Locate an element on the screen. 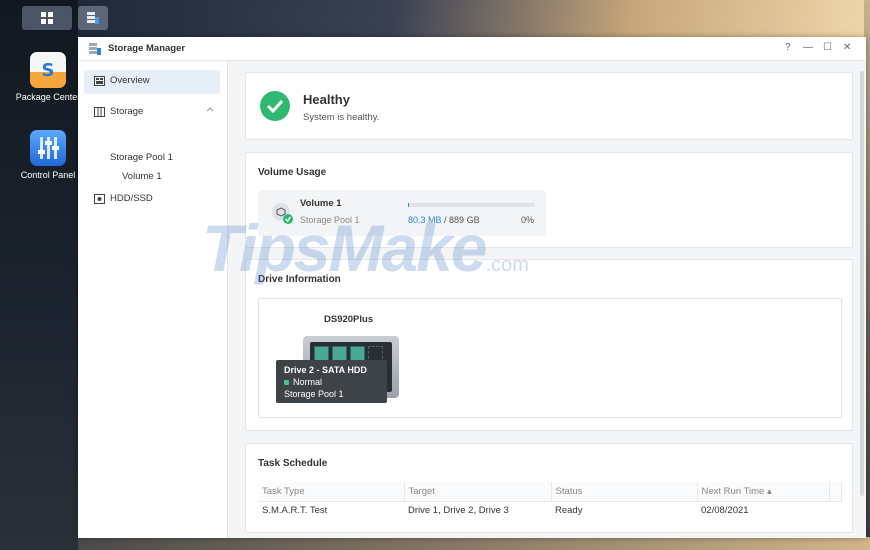  window-title: Storage Manager is located at coordinates (147, 48).